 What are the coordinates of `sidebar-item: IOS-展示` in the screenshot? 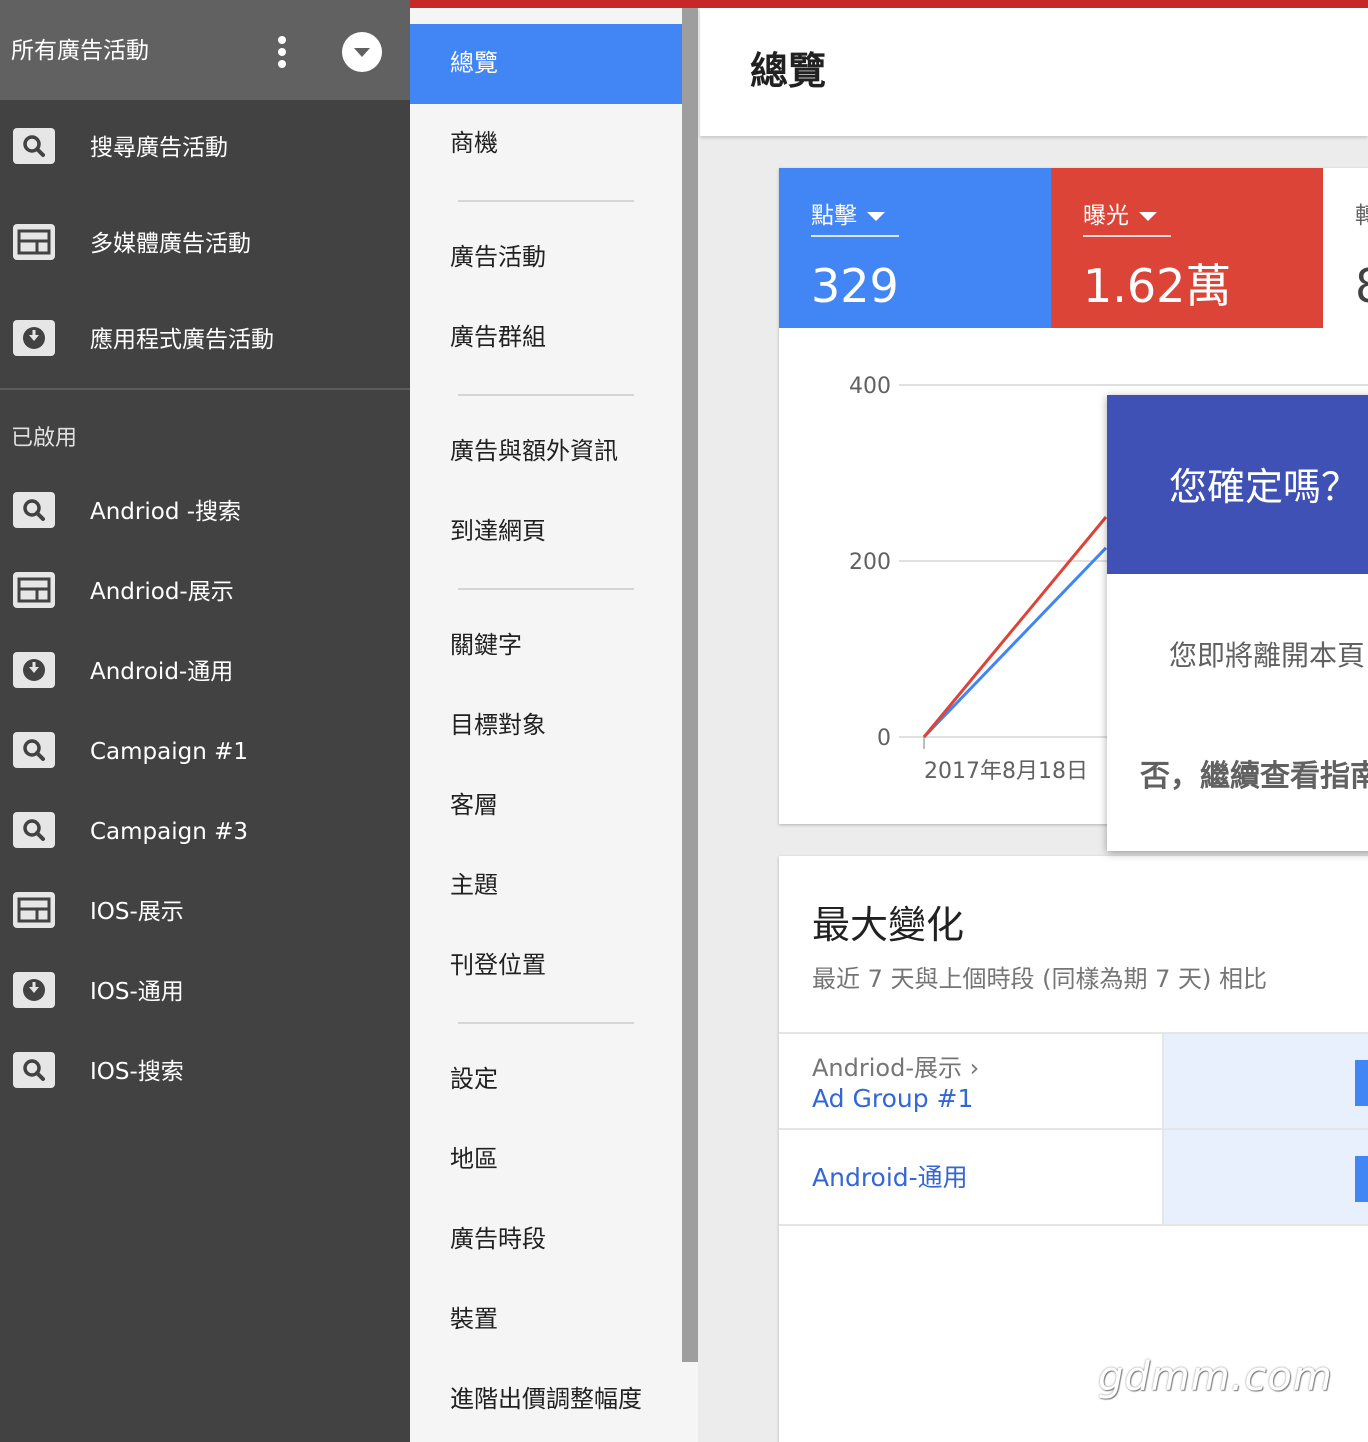 It's located at (205, 912).